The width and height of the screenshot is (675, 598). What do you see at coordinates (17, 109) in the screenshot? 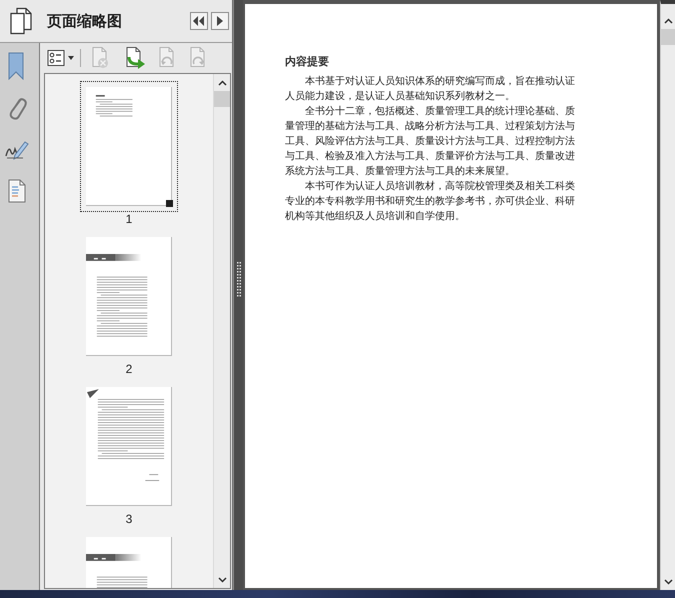
I see `paperclip-icon` at bounding box center [17, 109].